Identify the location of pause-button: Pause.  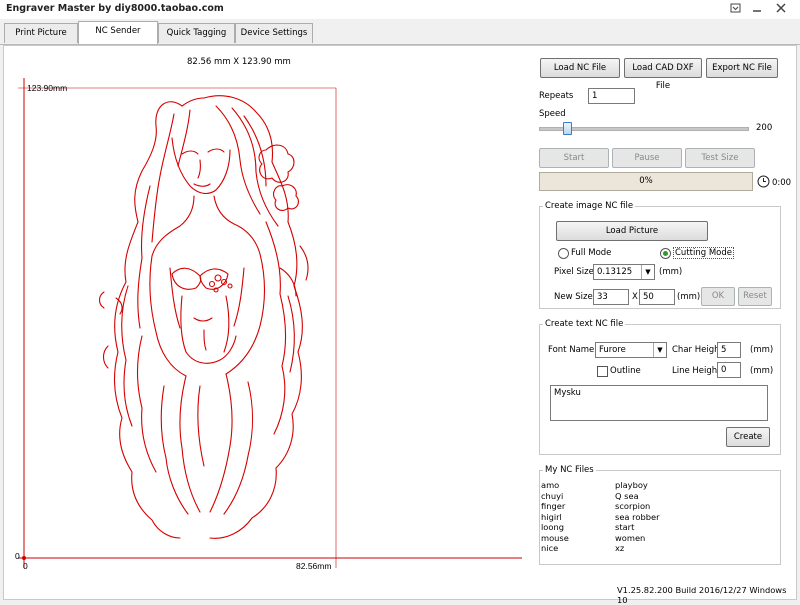
(647, 158).